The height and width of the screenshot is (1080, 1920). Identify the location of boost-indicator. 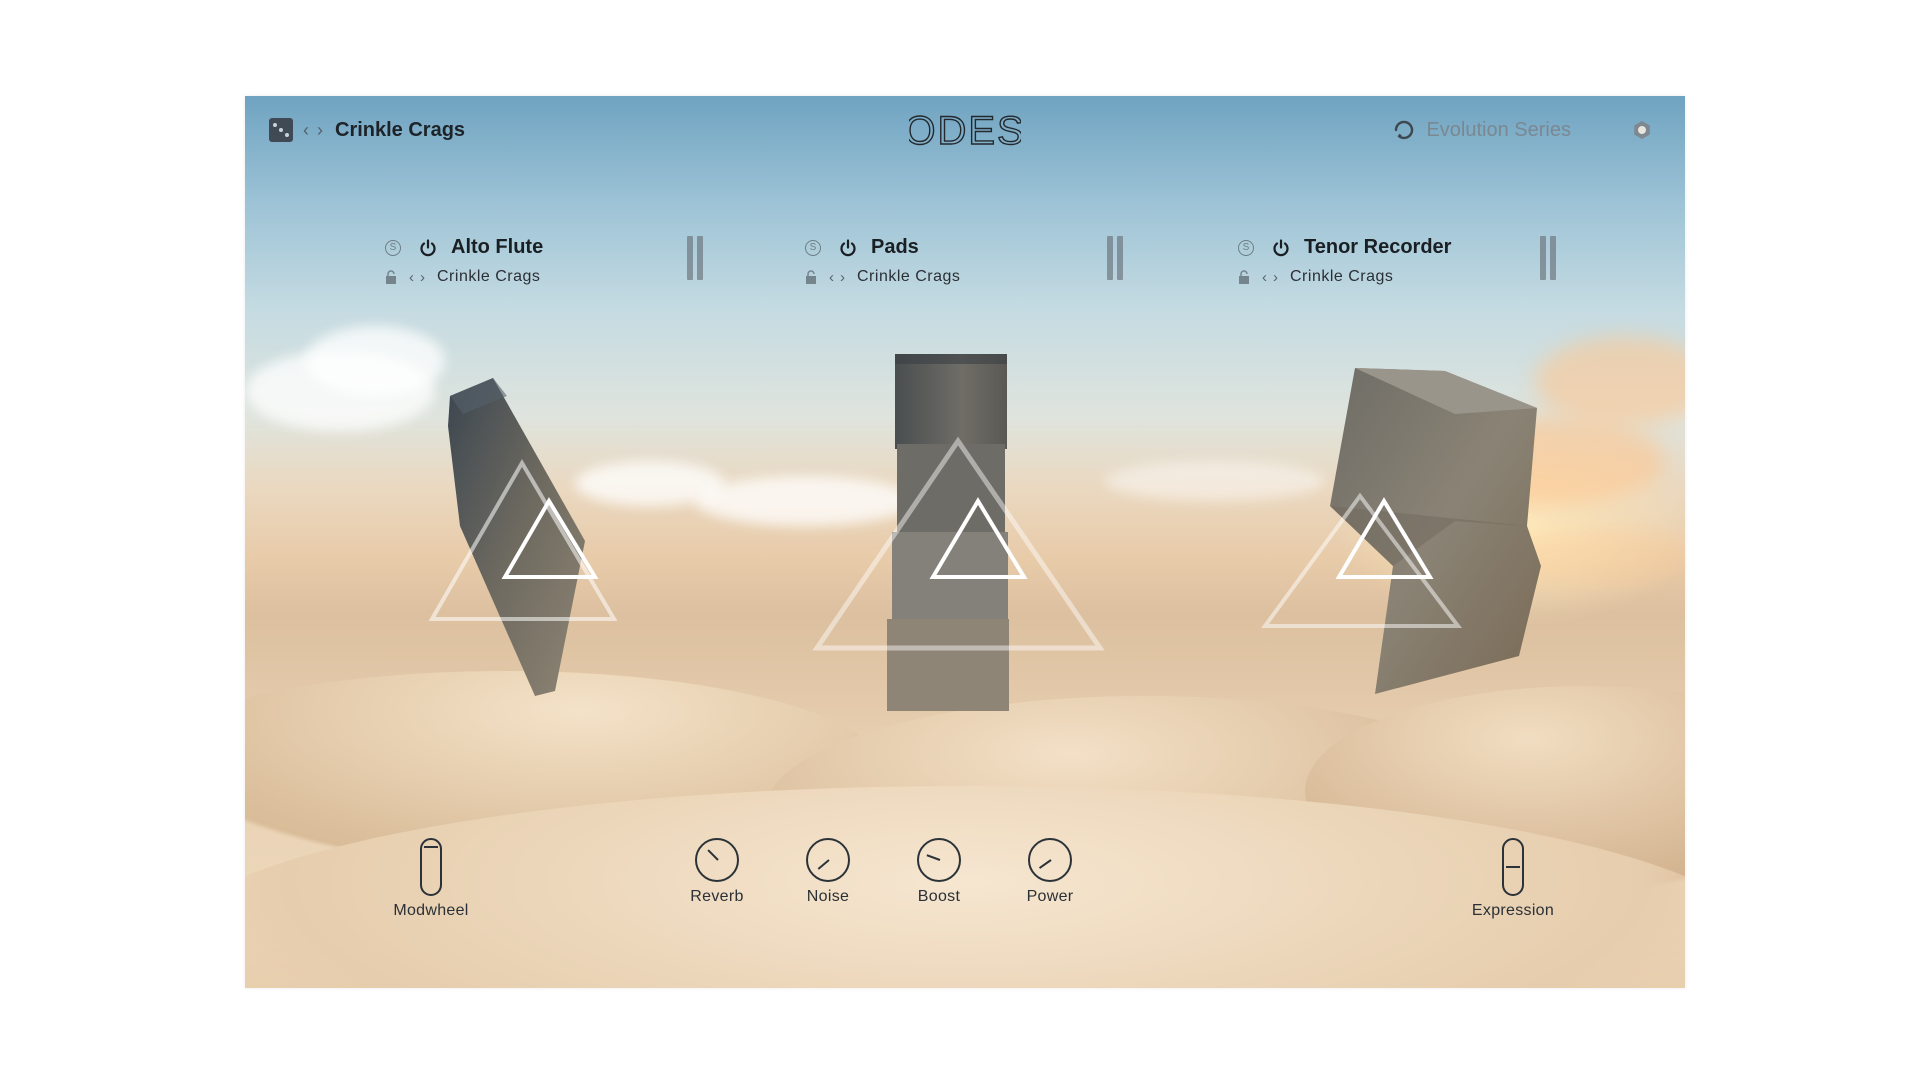
(933, 857).